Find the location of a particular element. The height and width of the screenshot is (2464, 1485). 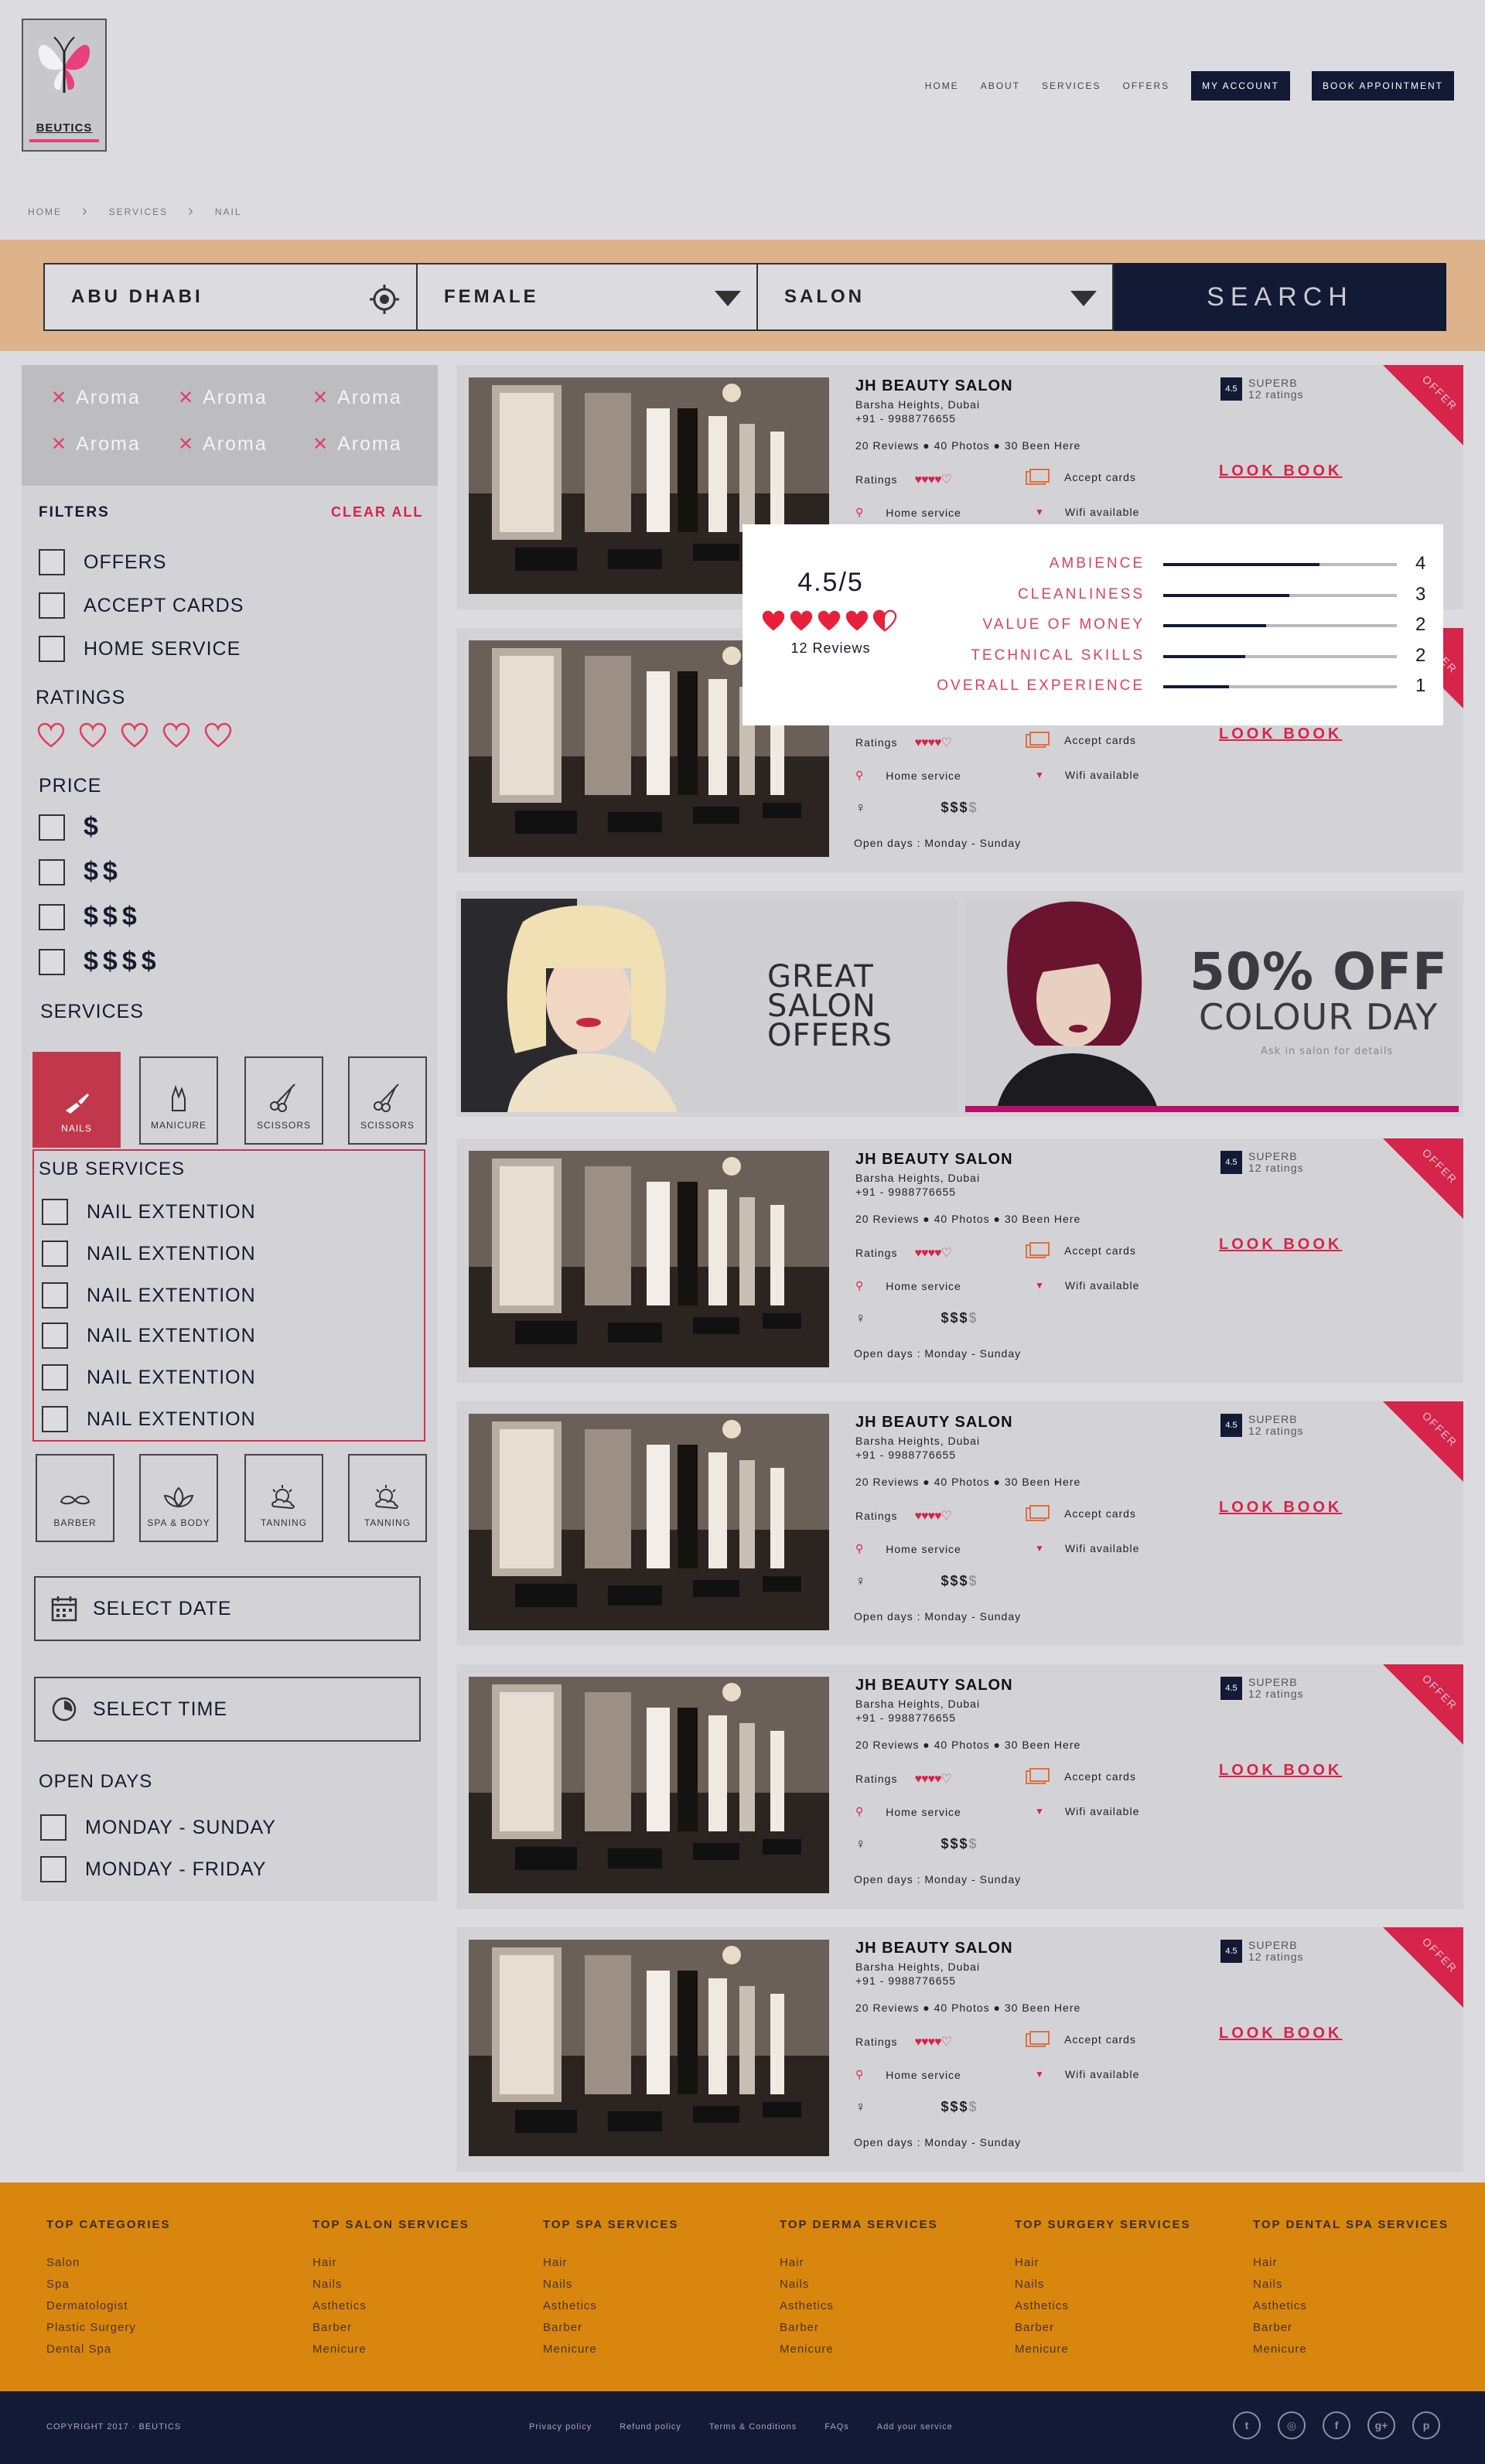

privacy-policy-link: Privacy policy is located at coordinates (560, 2427).